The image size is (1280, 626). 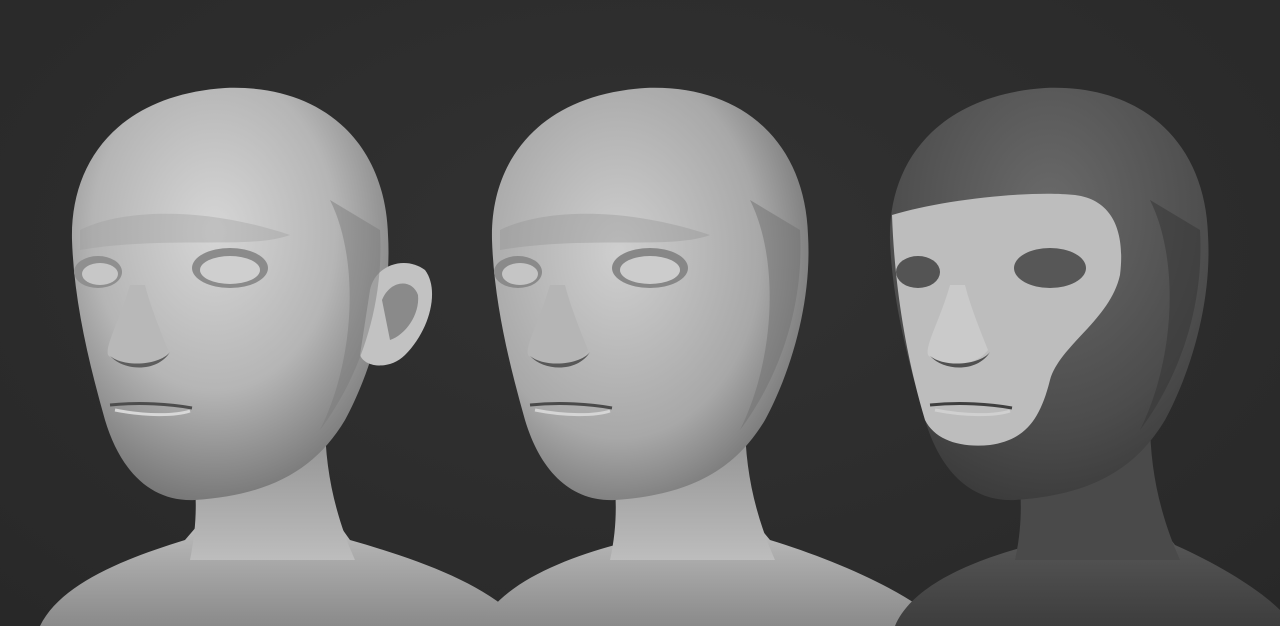 What do you see at coordinates (1050, 268) in the screenshot?
I see `eye-right` at bounding box center [1050, 268].